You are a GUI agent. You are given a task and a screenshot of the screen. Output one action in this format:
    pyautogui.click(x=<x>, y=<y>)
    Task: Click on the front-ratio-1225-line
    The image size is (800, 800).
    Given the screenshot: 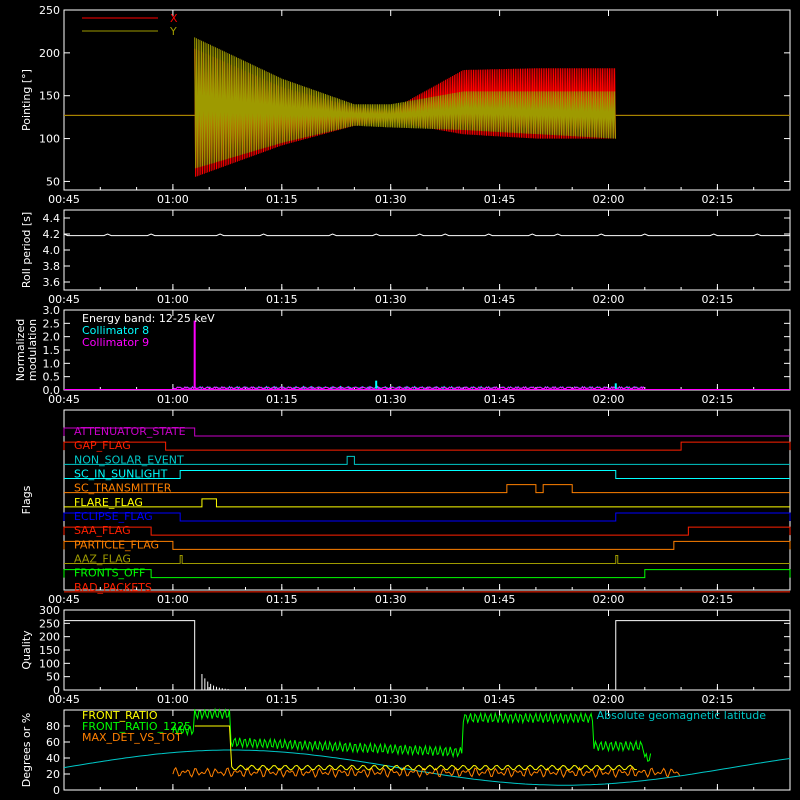 What is the action you would take?
    pyautogui.click(x=412, y=734)
    